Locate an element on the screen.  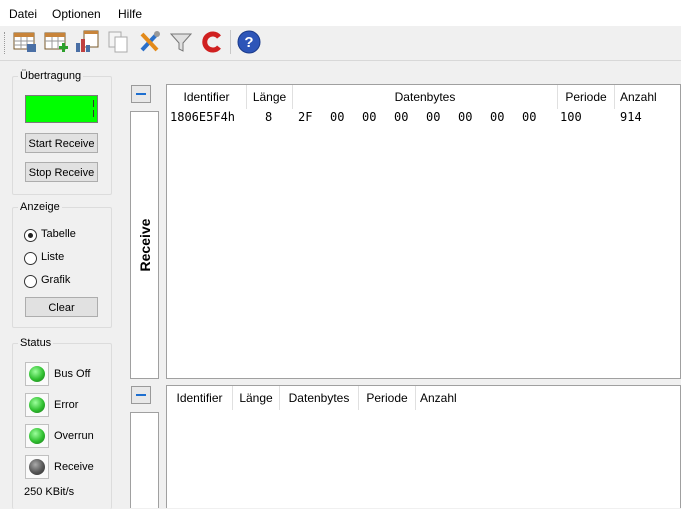
led-bus-off-label: Bus Off is located at coordinates (72, 374).